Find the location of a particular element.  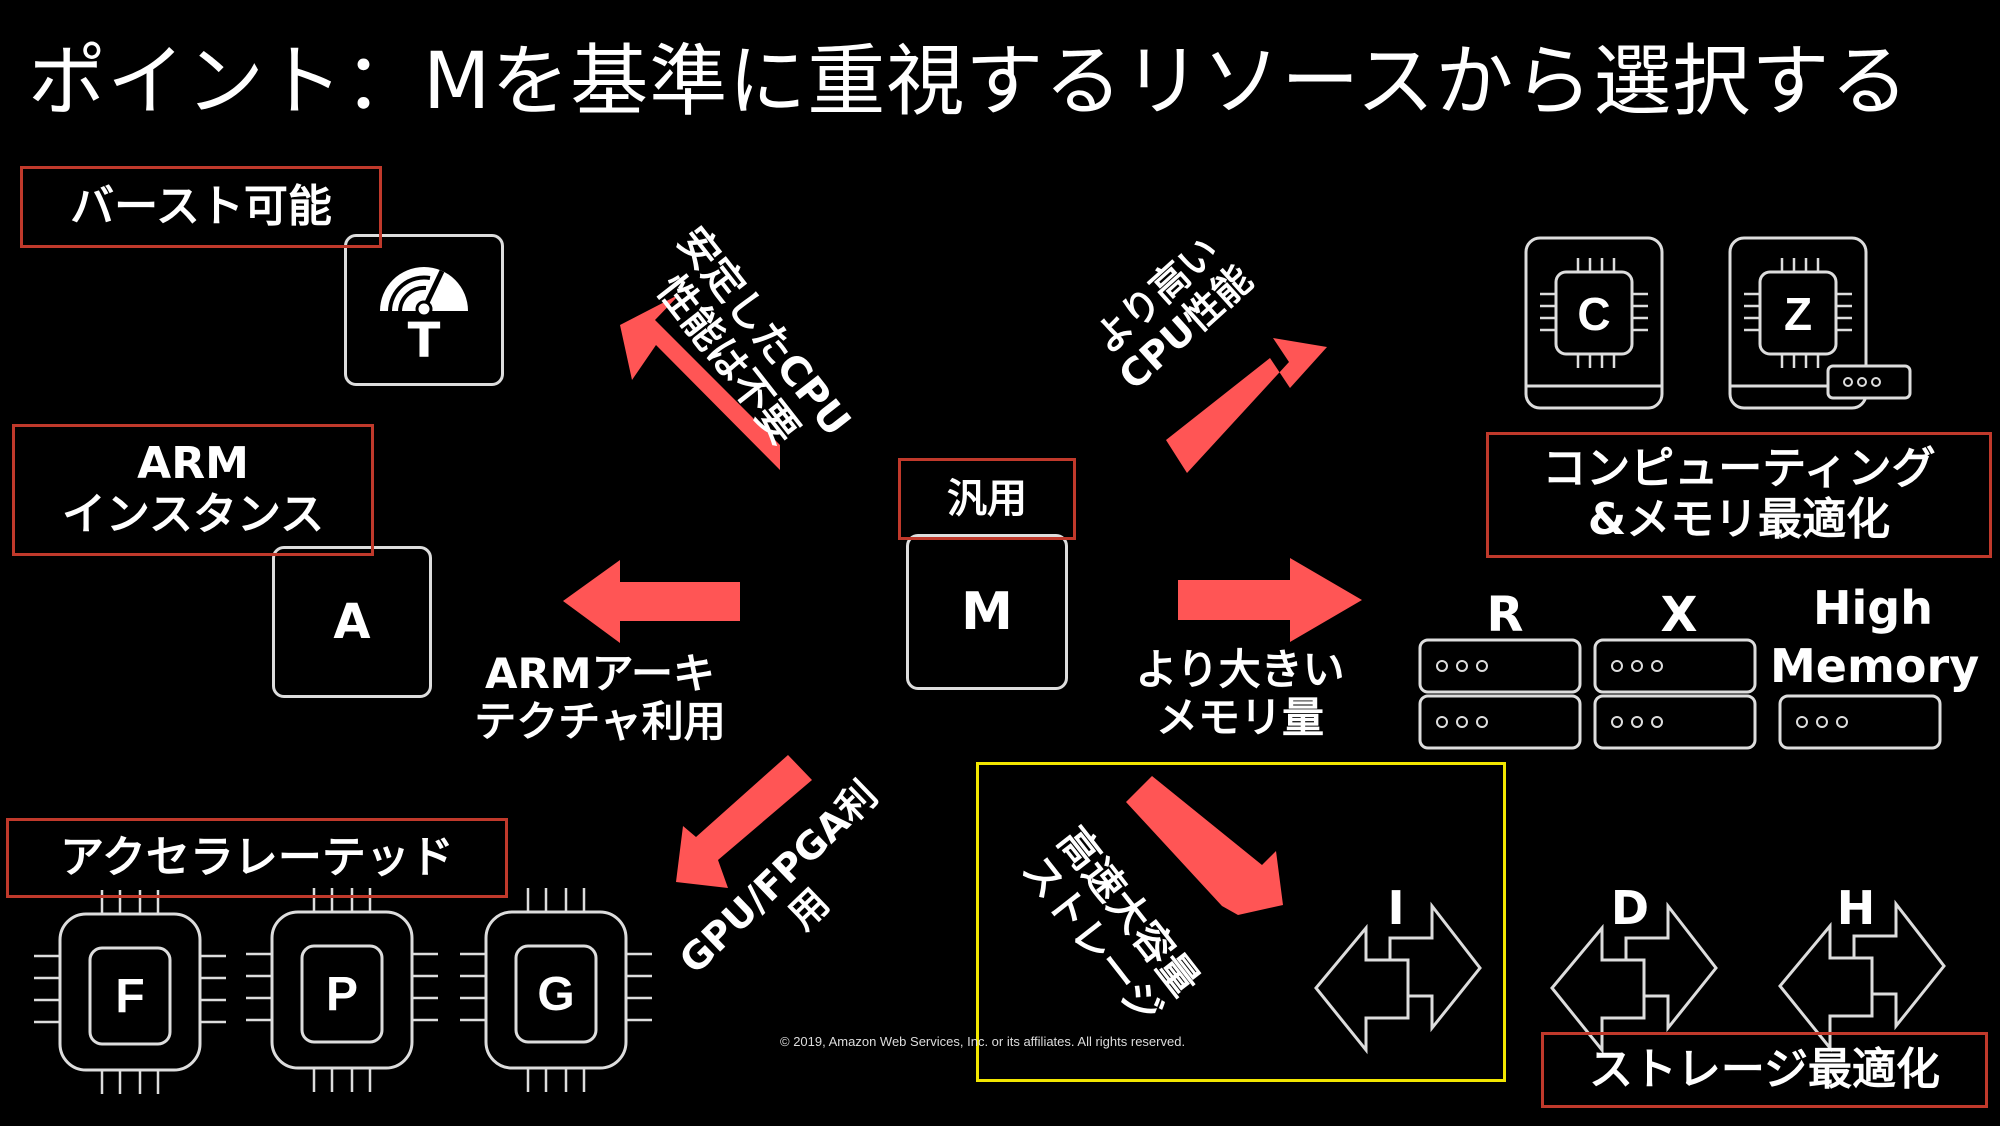

instance-letter-f: F is located at coordinates (129, 996).